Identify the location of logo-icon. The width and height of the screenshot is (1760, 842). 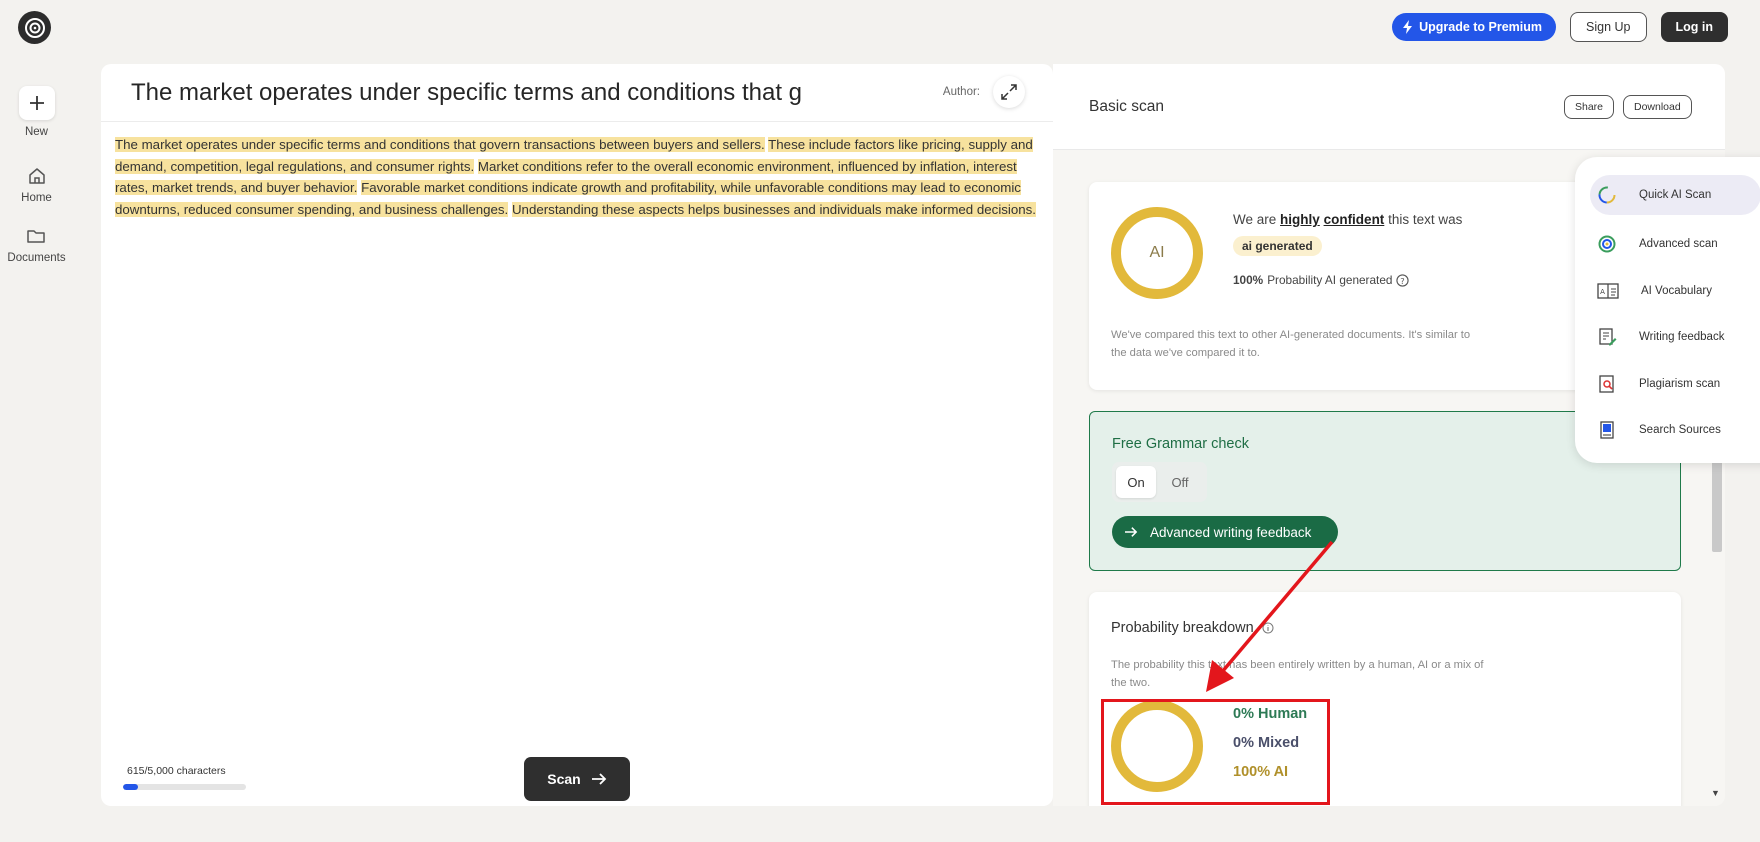
(34, 27).